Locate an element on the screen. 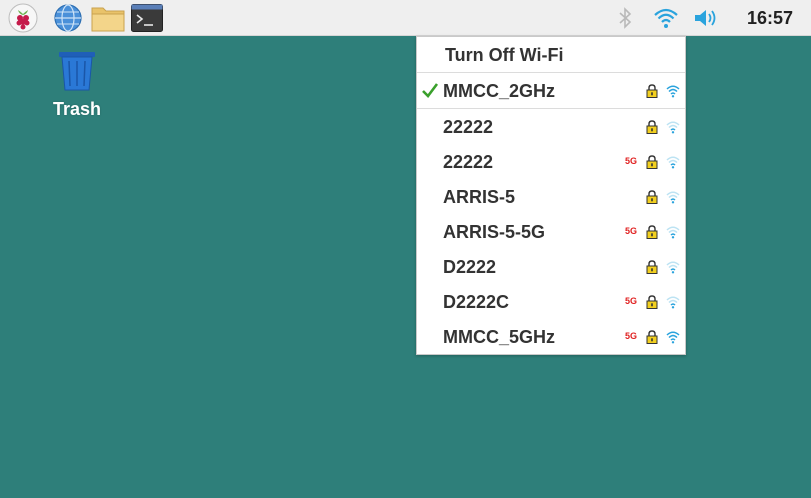  trash-desktop-icon: Trash is located at coordinates (77, 84).